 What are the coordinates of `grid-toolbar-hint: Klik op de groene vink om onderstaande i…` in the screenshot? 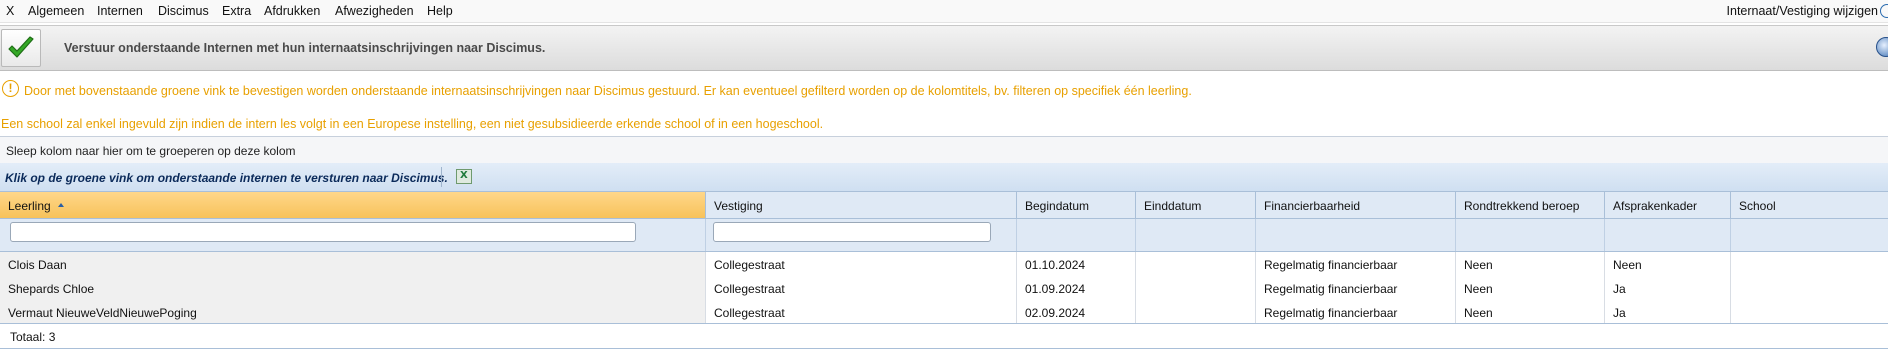 It's located at (226, 178).